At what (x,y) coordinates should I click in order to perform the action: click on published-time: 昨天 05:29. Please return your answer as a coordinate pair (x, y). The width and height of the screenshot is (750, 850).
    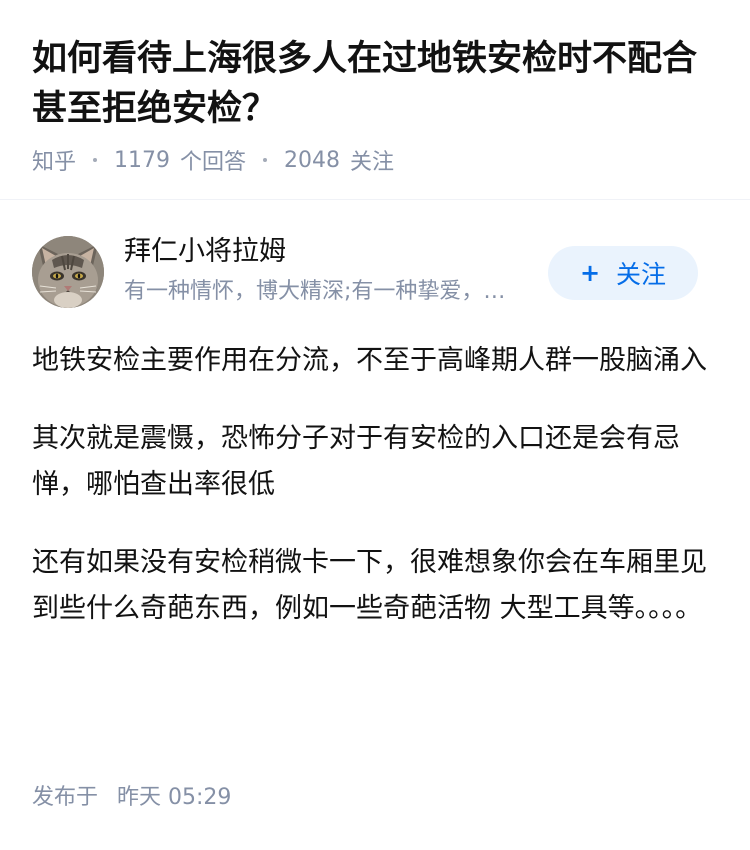
    Looking at the image, I should click on (174, 797).